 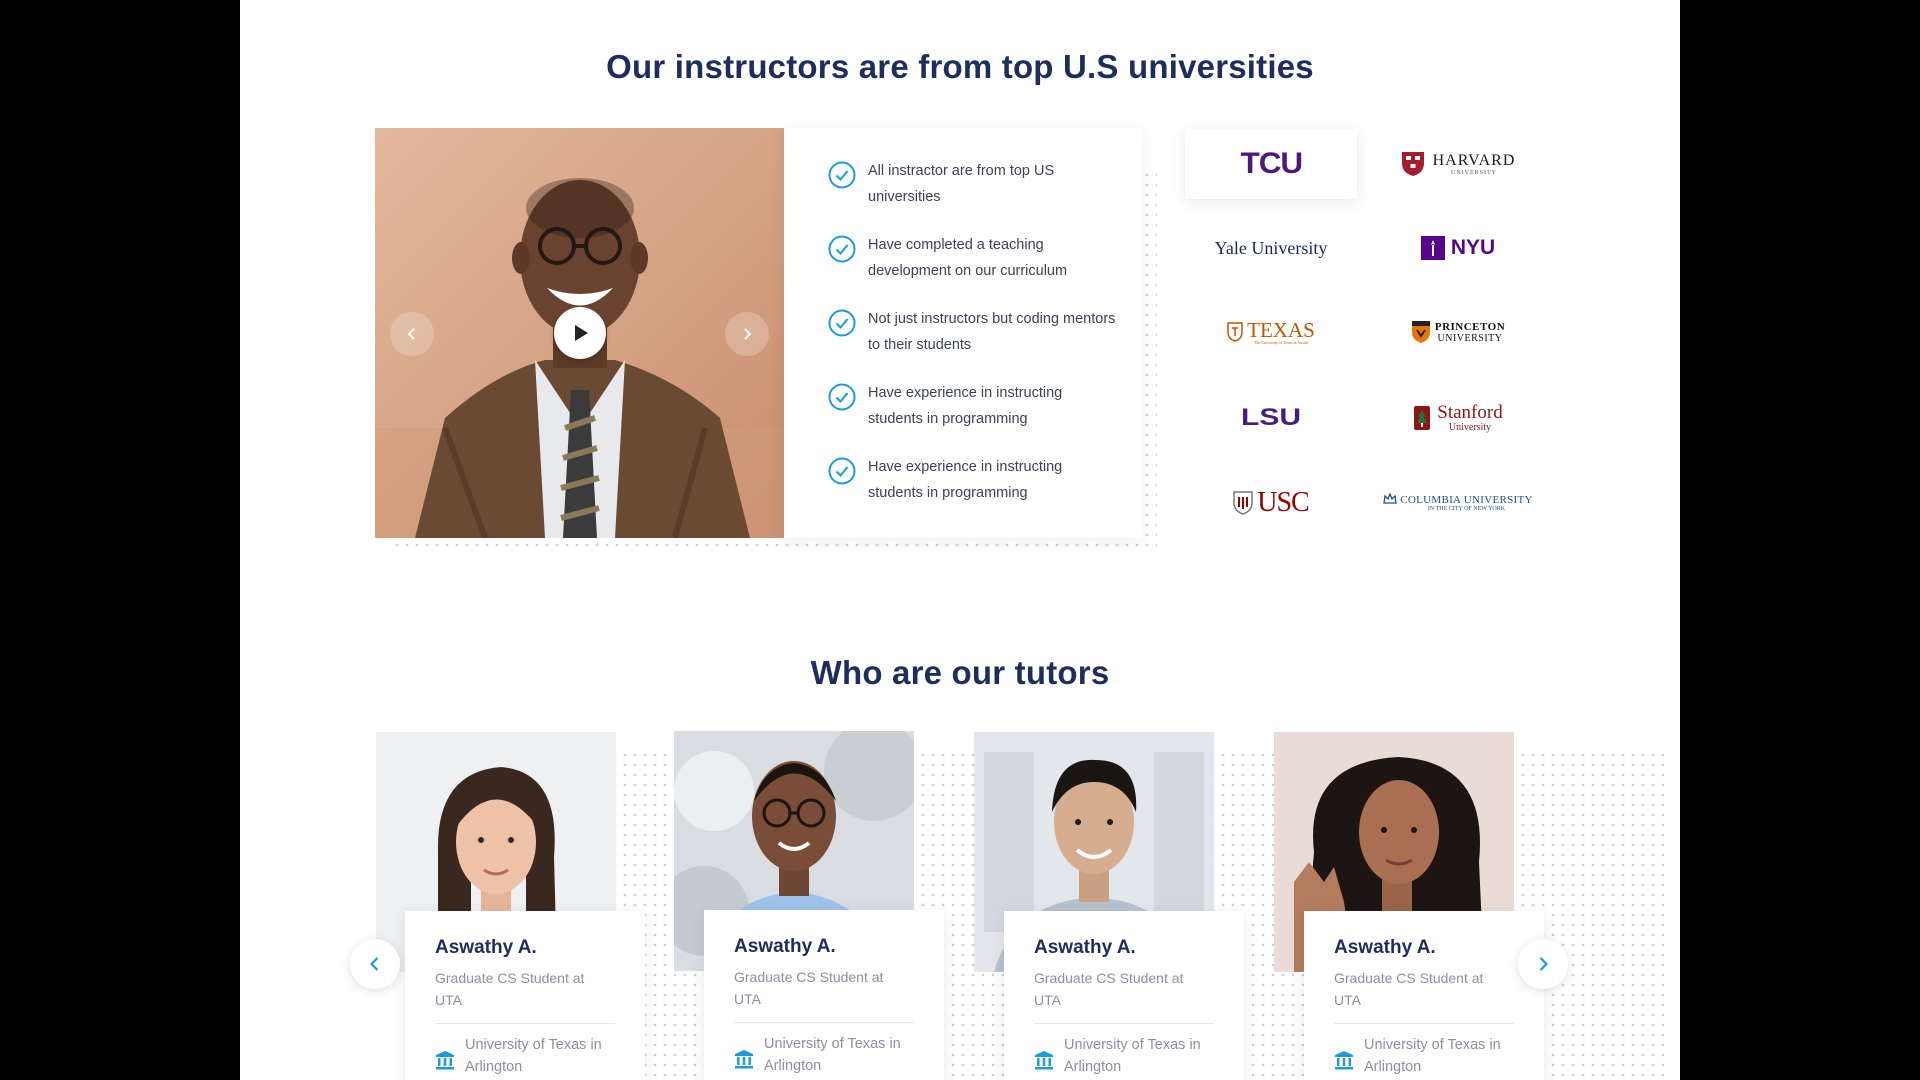 I want to click on yale-logo-text: Yale University, so click(x=1271, y=247).